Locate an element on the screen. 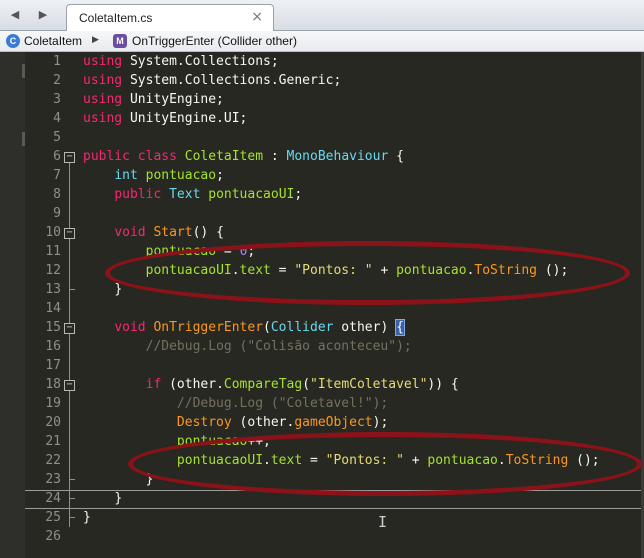  code-line-24: } is located at coordinates (102, 498).